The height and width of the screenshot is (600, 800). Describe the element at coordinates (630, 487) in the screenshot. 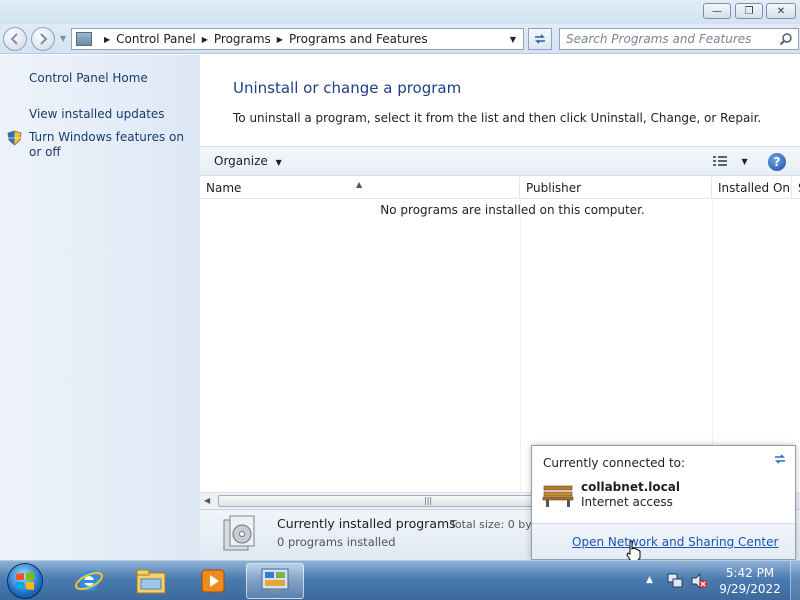

I see `network-name: collabnet.local` at that location.